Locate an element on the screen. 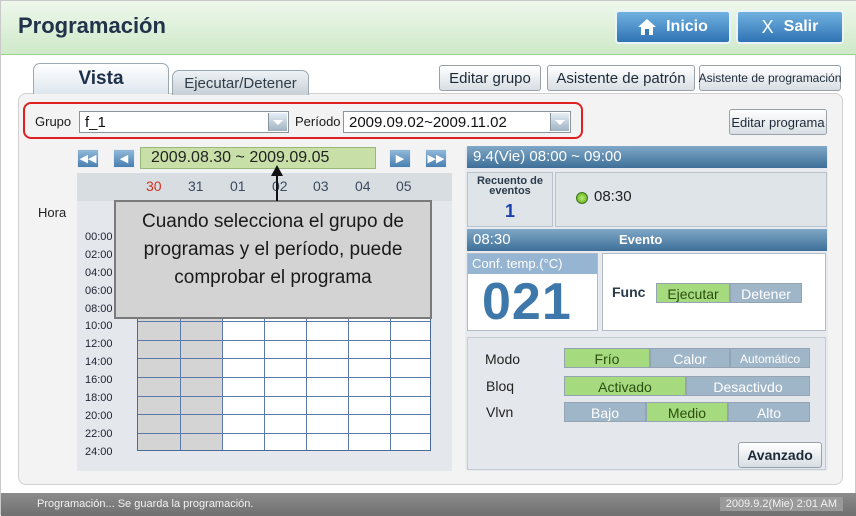 The image size is (856, 516). event-count: 1 is located at coordinates (509, 211).